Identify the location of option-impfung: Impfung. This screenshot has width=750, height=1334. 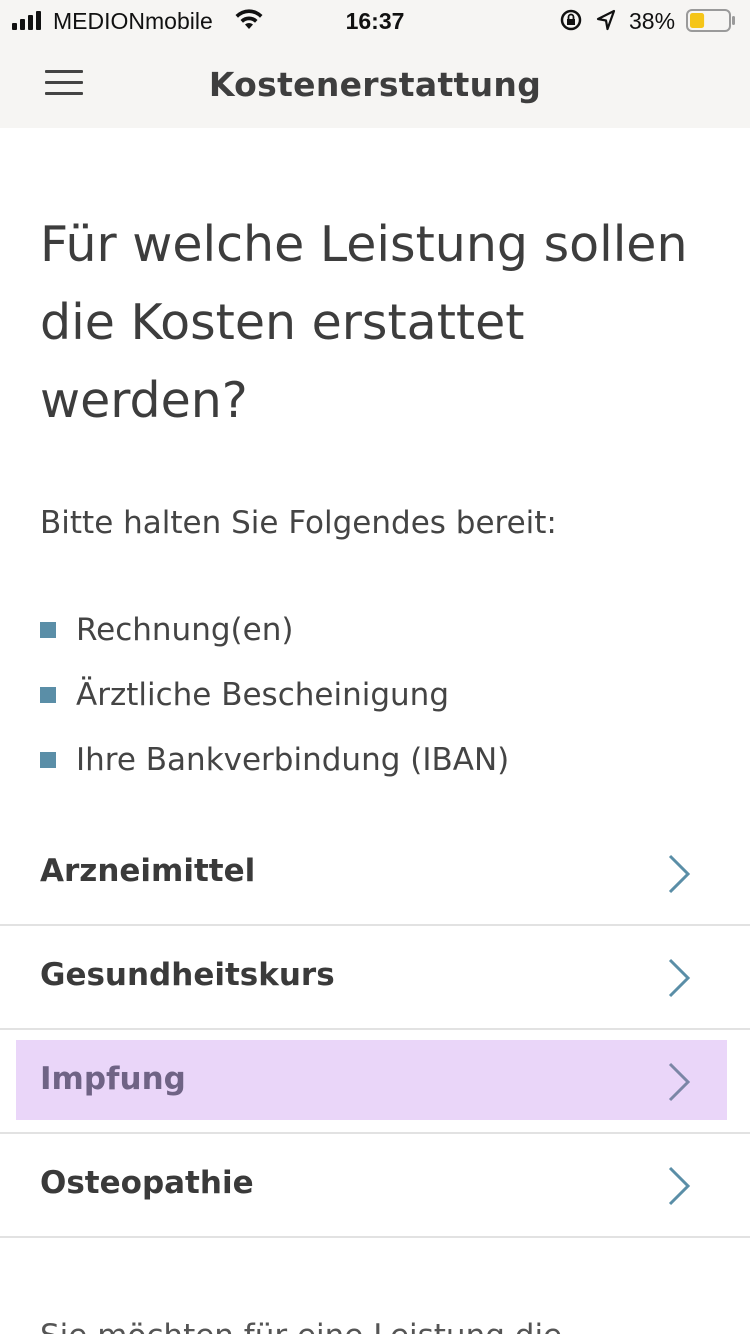
(375, 1082).